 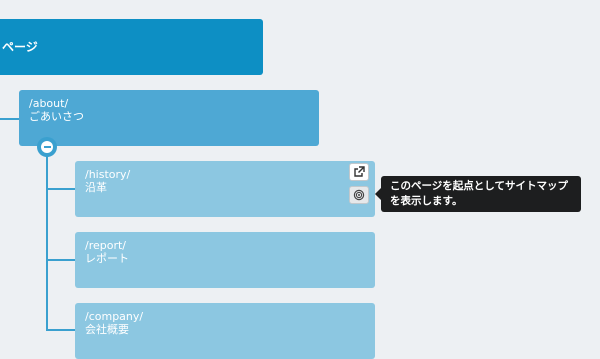 What do you see at coordinates (106, 245) in the screenshot?
I see `node-path: /report/` at bounding box center [106, 245].